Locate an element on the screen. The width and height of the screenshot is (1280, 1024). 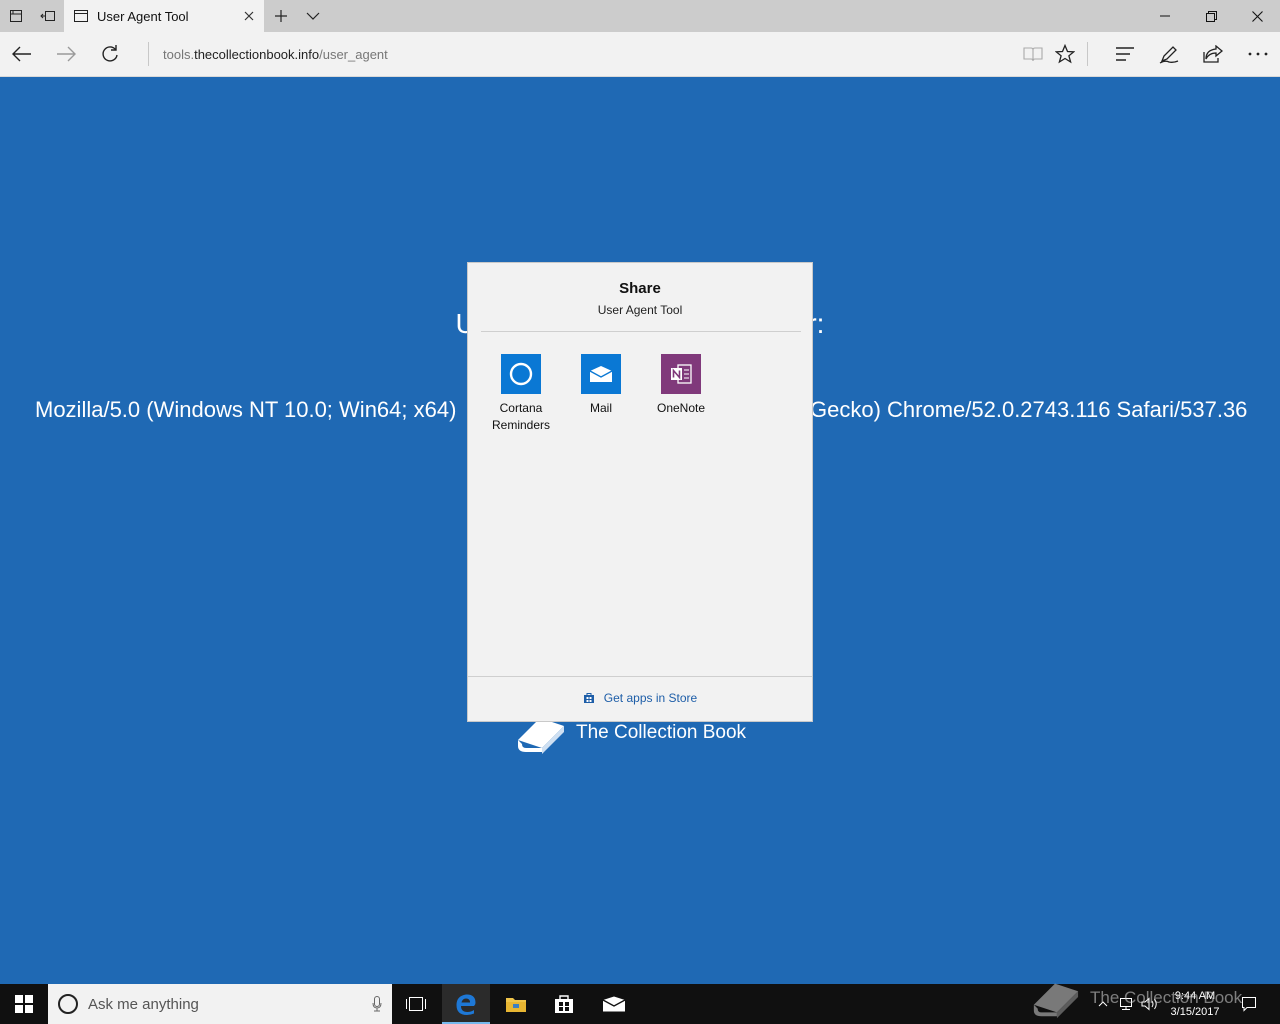
share-app-cortana-reminders: Cortana Reminders is located at coordinates (521, 394).